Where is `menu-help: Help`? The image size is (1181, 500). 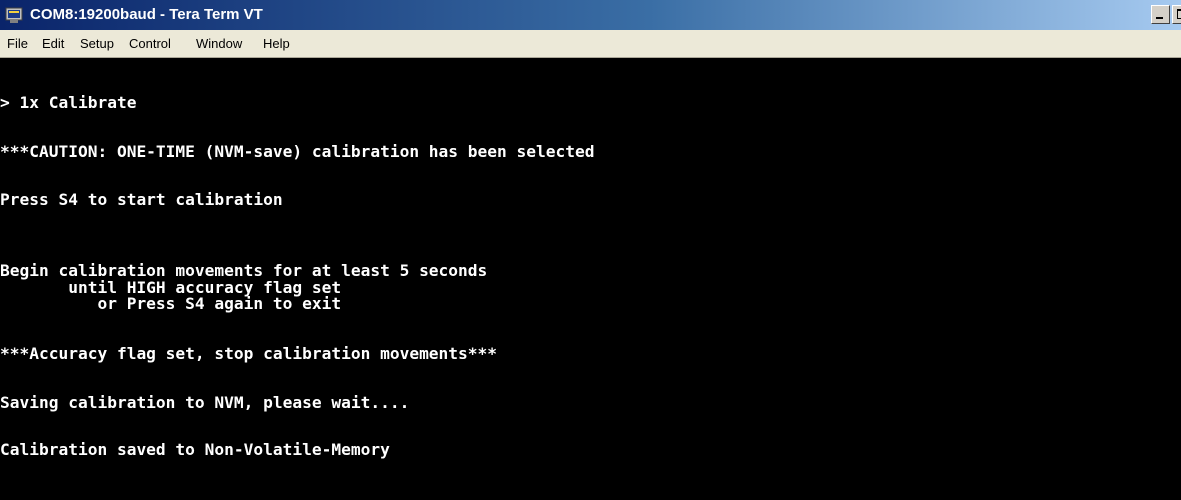
menu-help: Help is located at coordinates (276, 44).